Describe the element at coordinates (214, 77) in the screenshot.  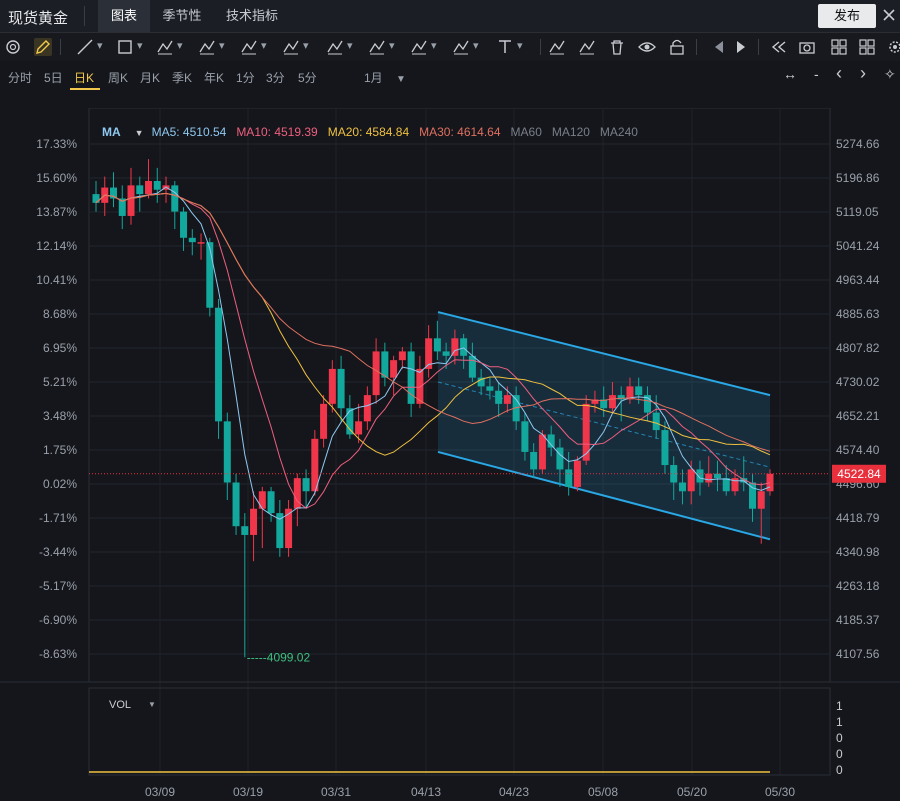
I see `period-6: 年K` at that location.